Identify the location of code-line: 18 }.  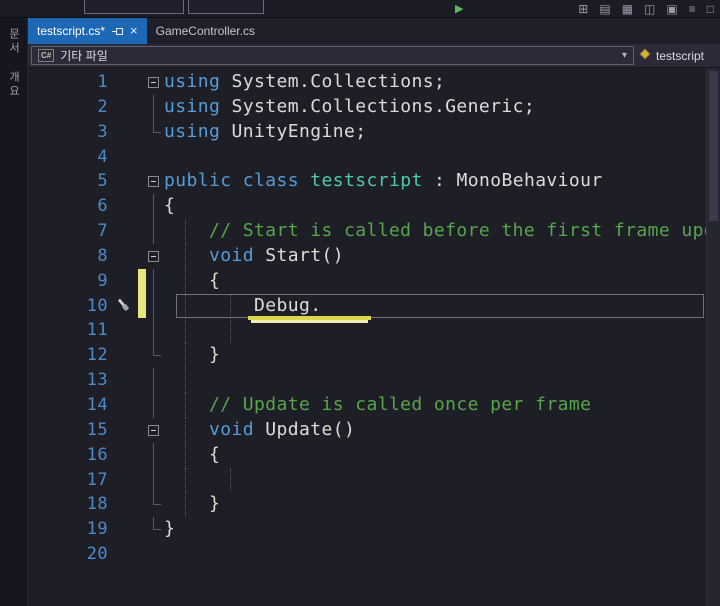
(367, 505).